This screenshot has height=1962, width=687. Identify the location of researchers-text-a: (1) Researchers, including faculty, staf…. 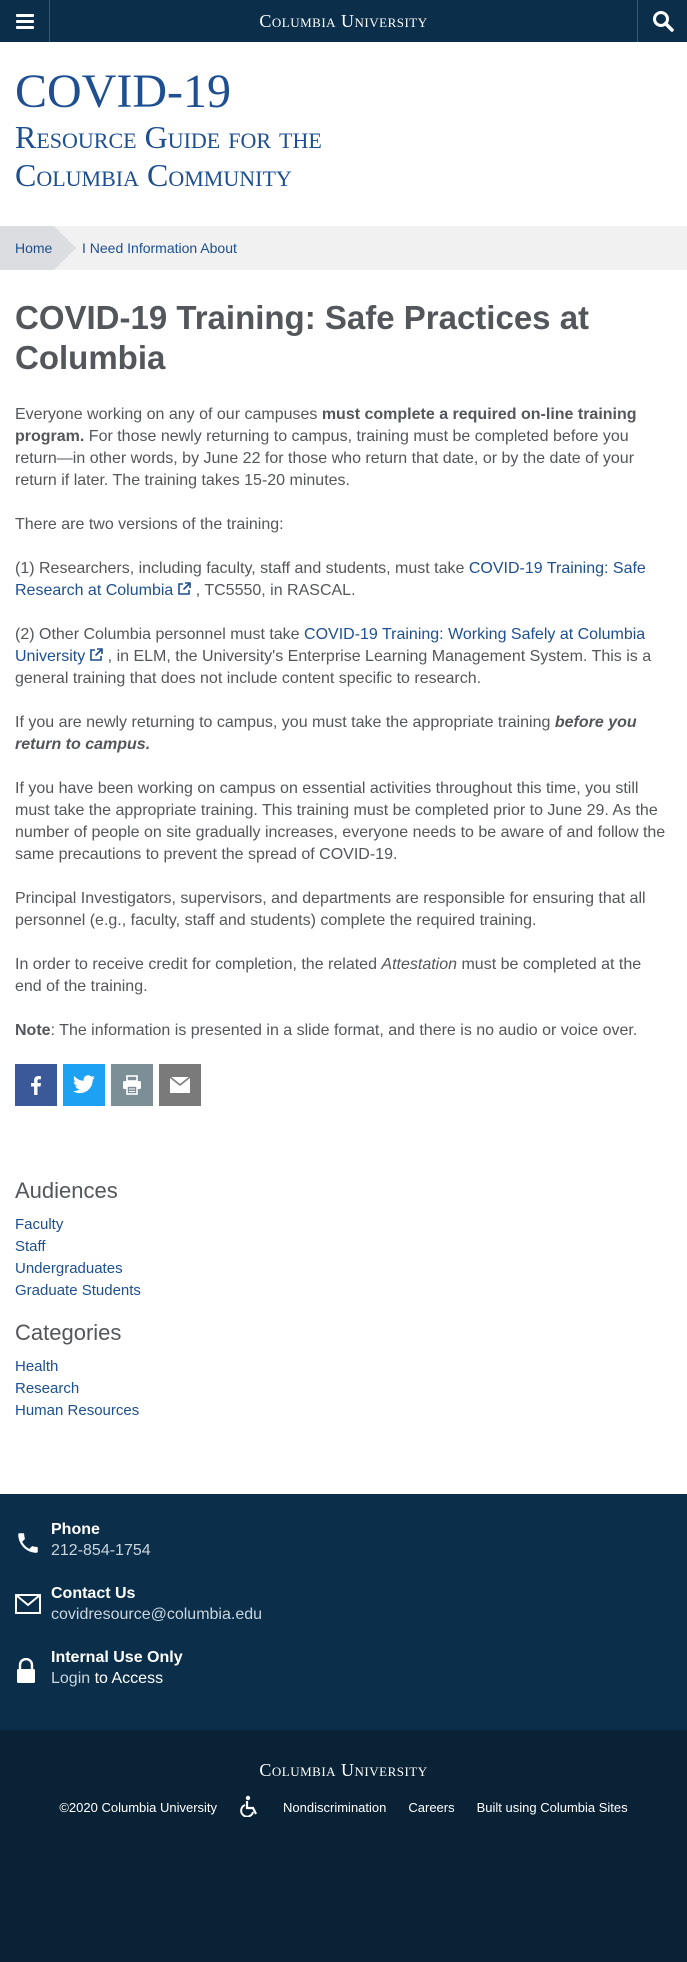
(242, 568).